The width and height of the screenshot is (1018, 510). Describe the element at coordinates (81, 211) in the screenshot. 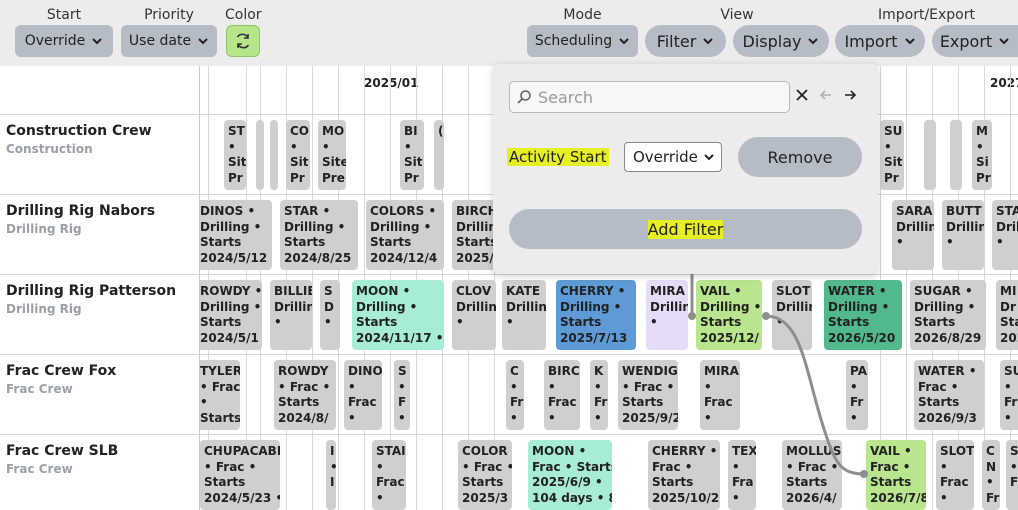

I see `resource-name: Drilling Rig Nabors` at that location.